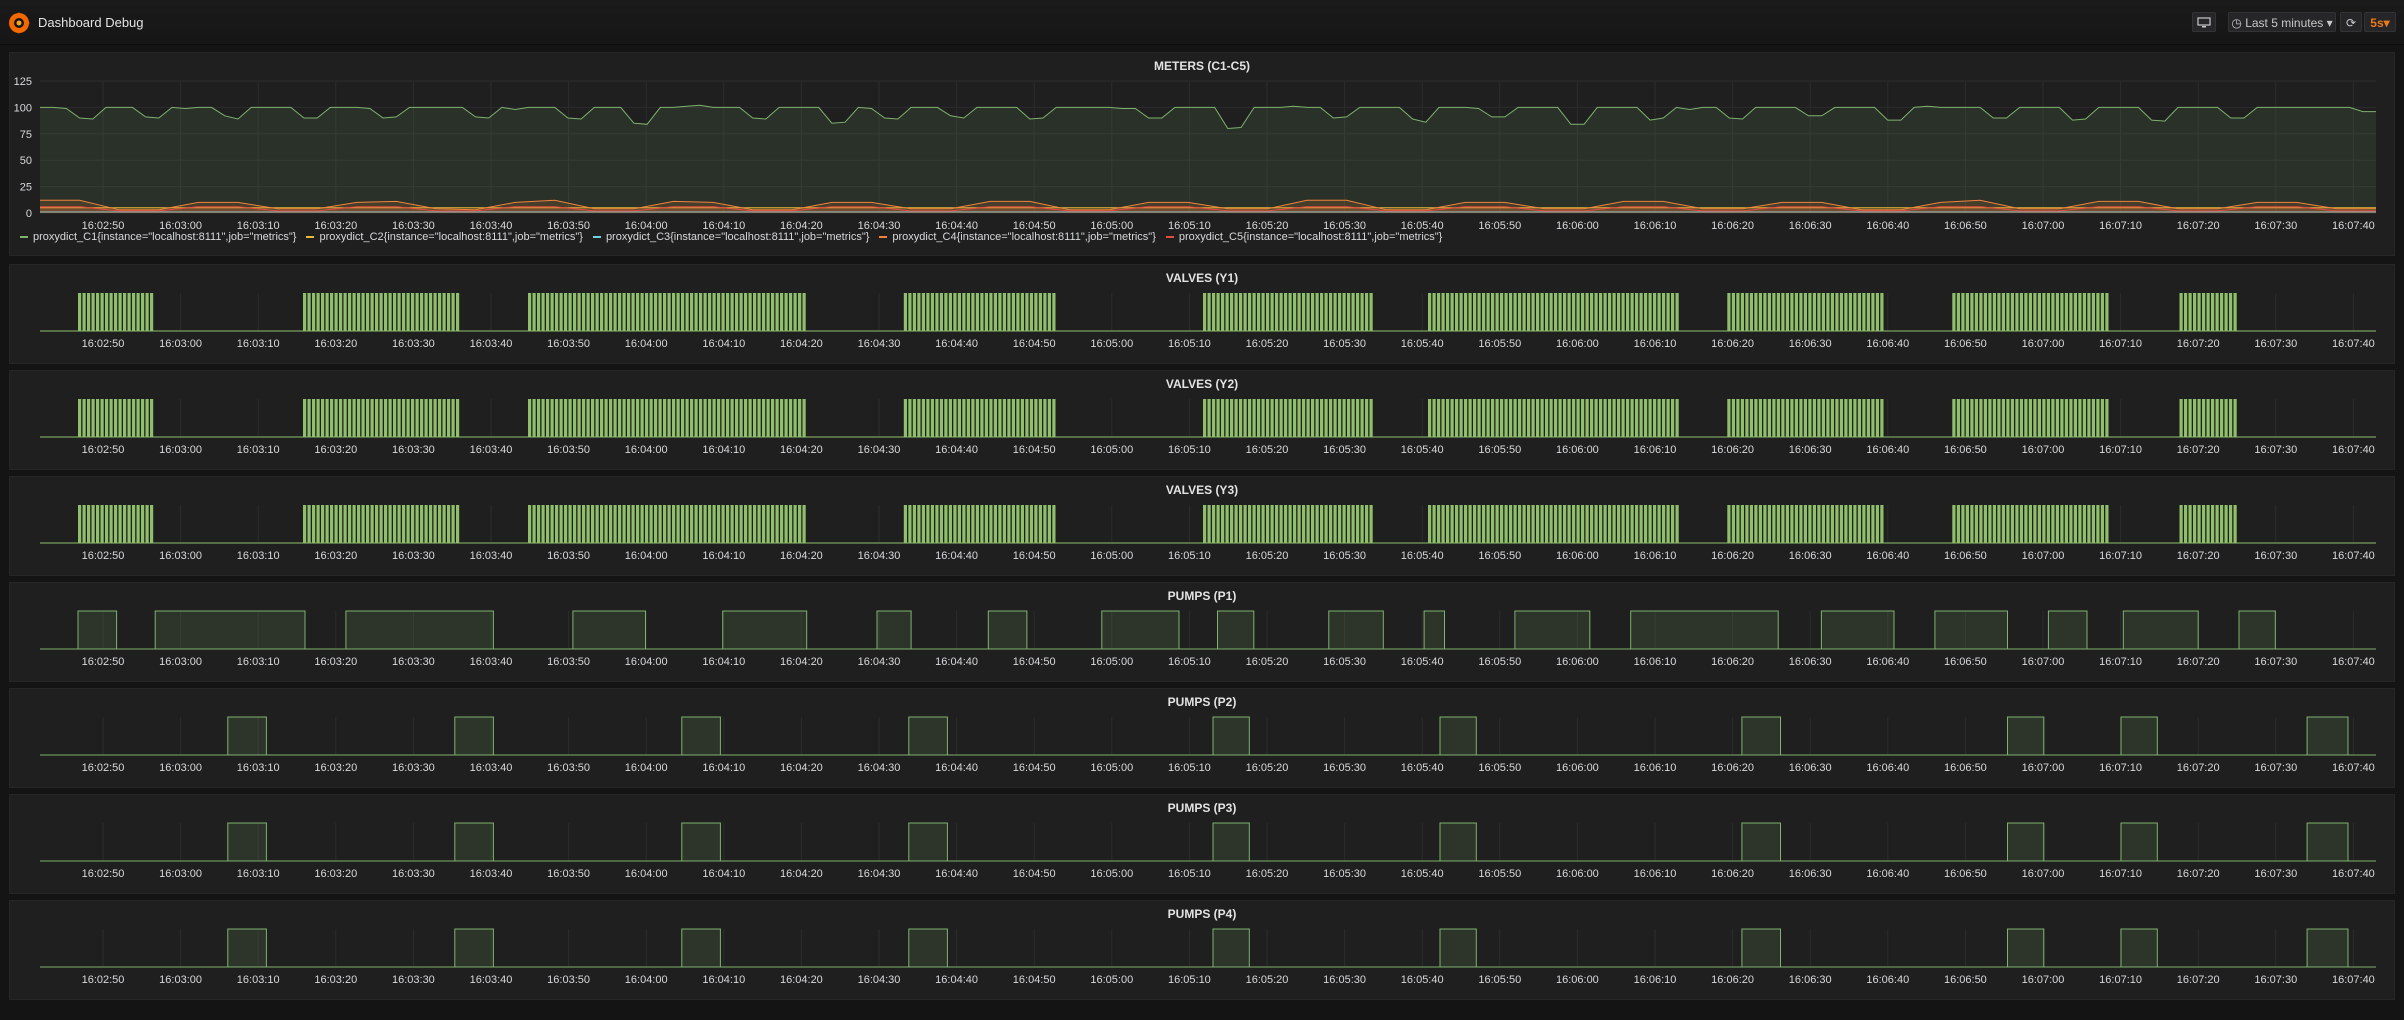 The width and height of the screenshot is (2404, 1020). Describe the element at coordinates (2043, 662) in the screenshot. I see `x-tick-label: 16:07:00` at that location.